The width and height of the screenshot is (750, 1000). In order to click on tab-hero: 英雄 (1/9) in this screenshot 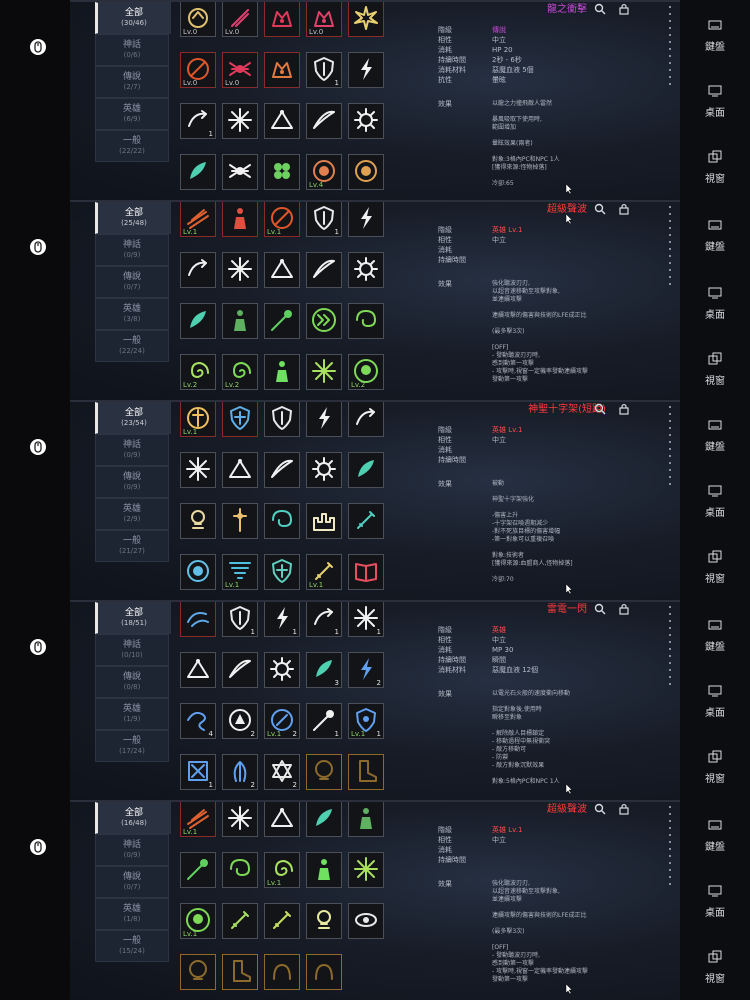, I will do `click(132, 714)`.